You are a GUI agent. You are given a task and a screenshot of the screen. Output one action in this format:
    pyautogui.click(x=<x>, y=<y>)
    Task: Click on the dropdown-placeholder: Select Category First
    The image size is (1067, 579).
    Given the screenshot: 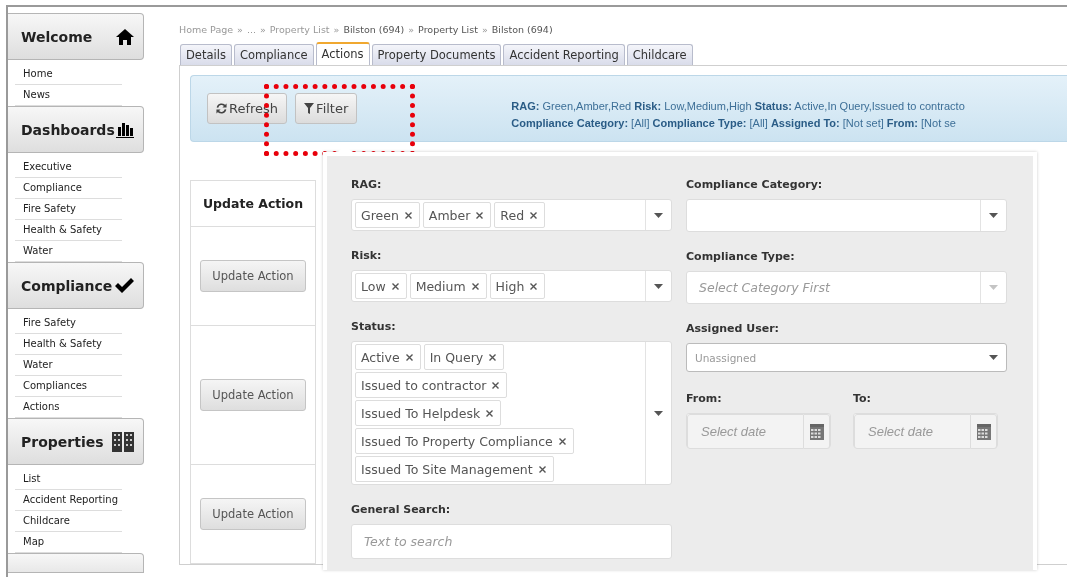 What is the action you would take?
    pyautogui.click(x=765, y=288)
    